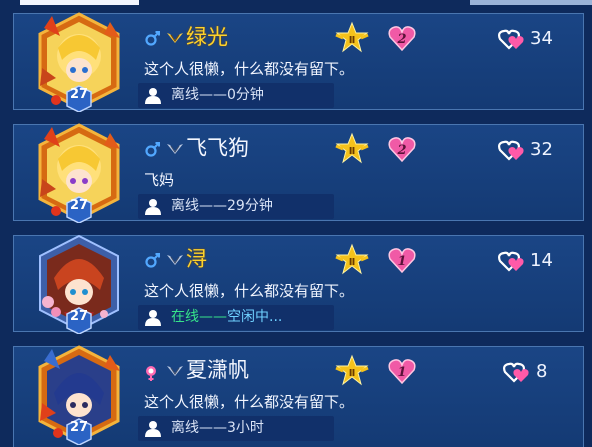  I want to click on likes-count: 14, so click(541, 260).